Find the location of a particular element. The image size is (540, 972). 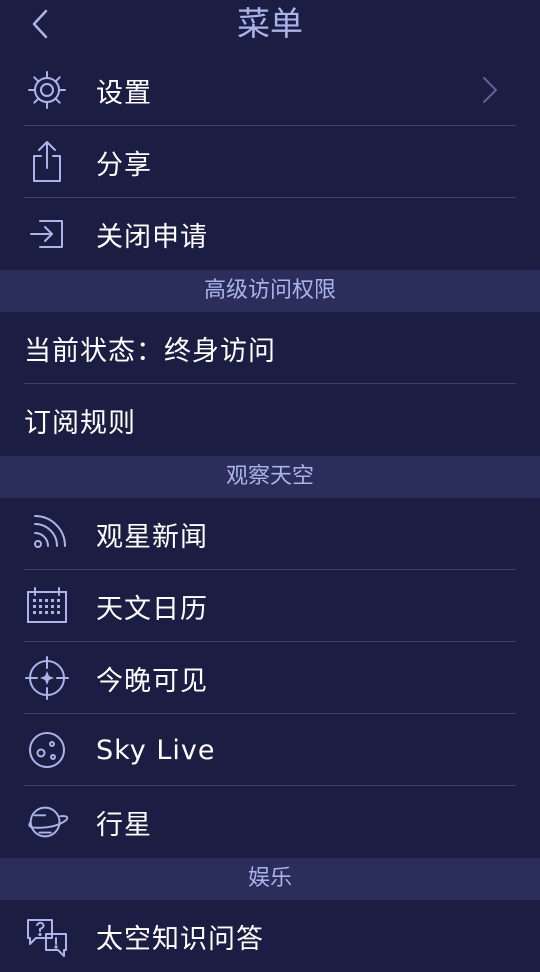

subscription-rules-label: 订阅规则 is located at coordinates (80, 423).